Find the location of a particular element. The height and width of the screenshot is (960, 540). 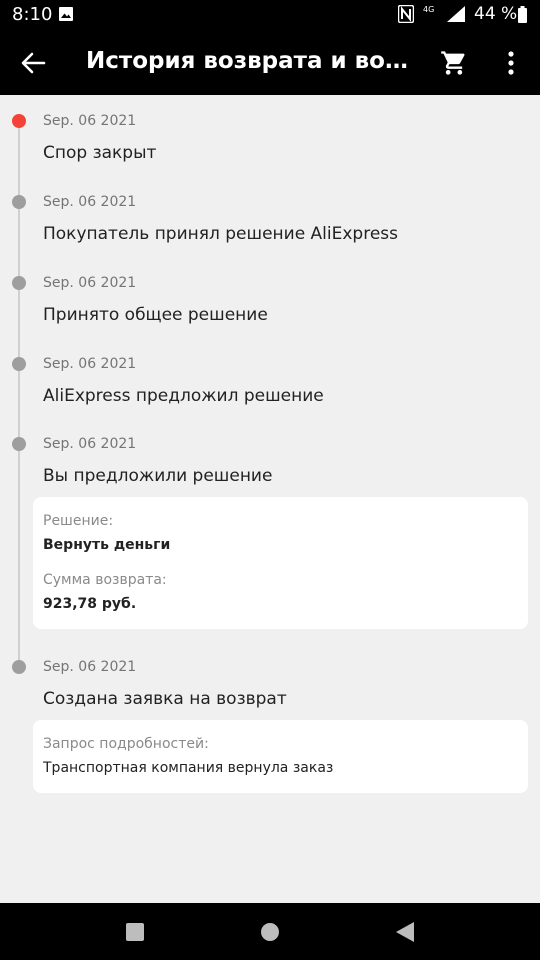

nfc-icon is located at coordinates (406, 14).